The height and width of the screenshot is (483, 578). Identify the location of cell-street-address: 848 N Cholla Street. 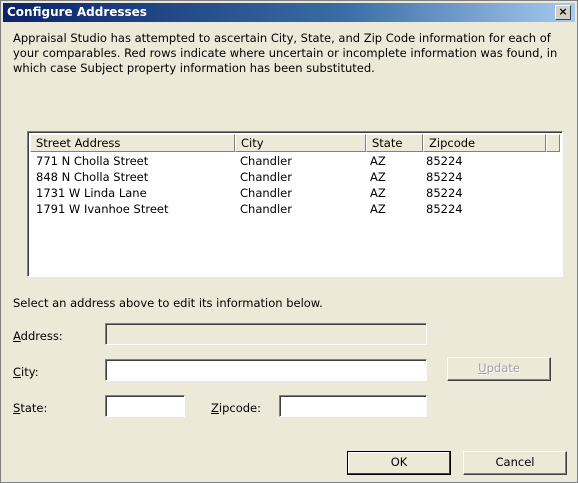
(92, 177).